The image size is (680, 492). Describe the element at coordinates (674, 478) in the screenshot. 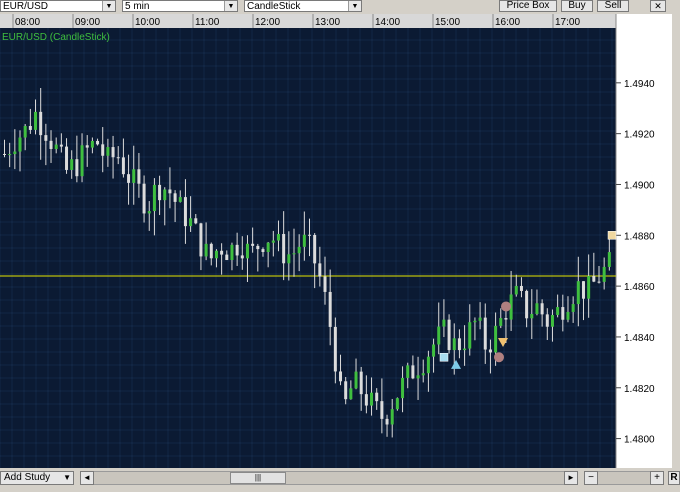

I see `reset-button: R` at that location.